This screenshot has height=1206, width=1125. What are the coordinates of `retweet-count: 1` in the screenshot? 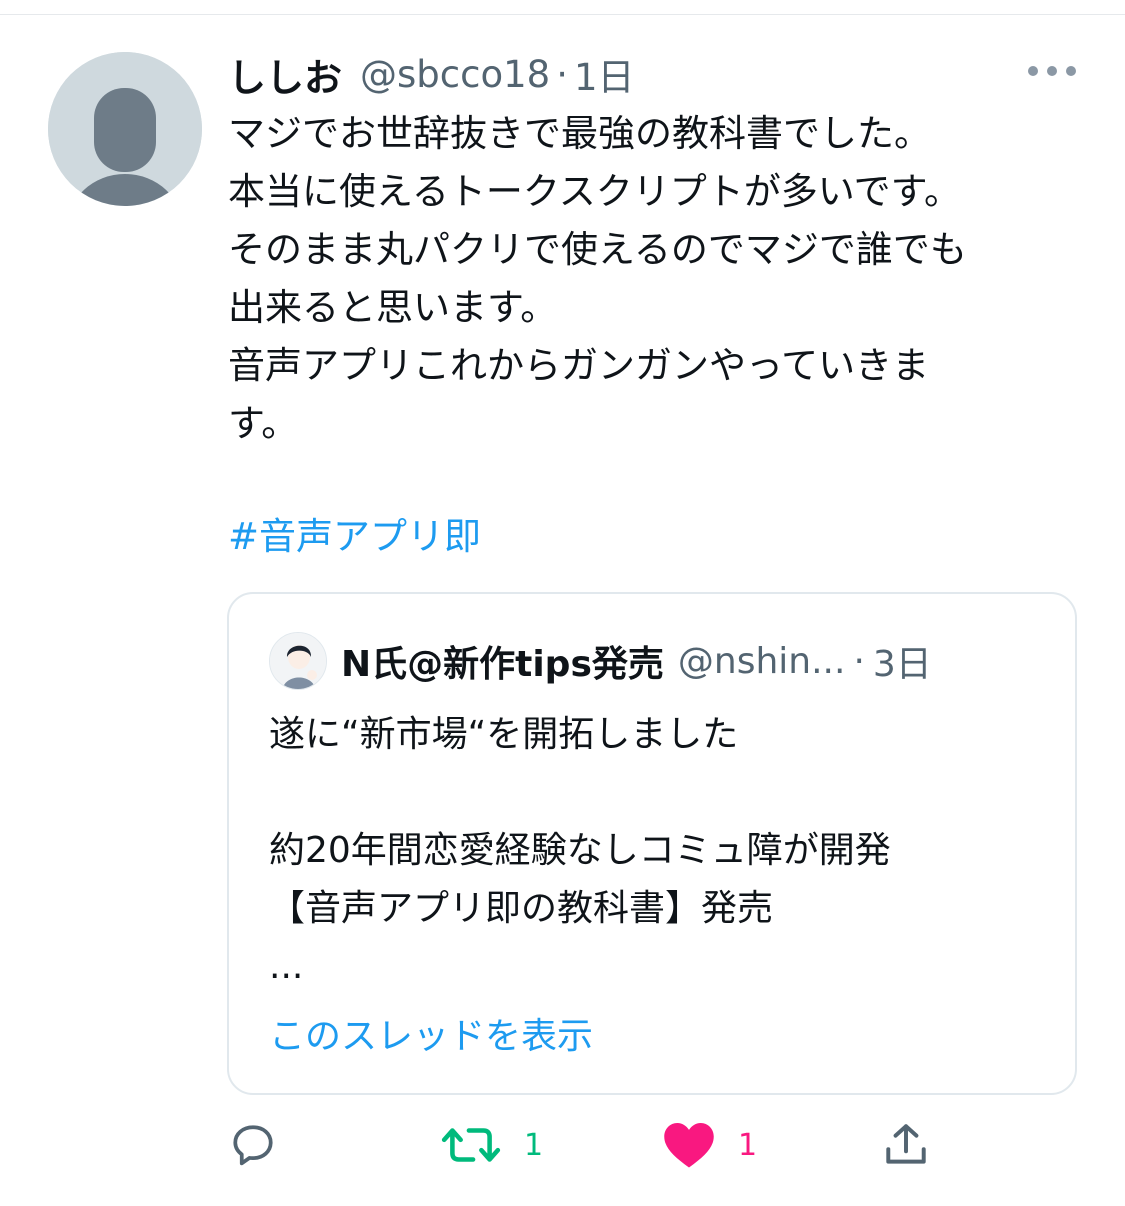 It's located at (534, 1145).